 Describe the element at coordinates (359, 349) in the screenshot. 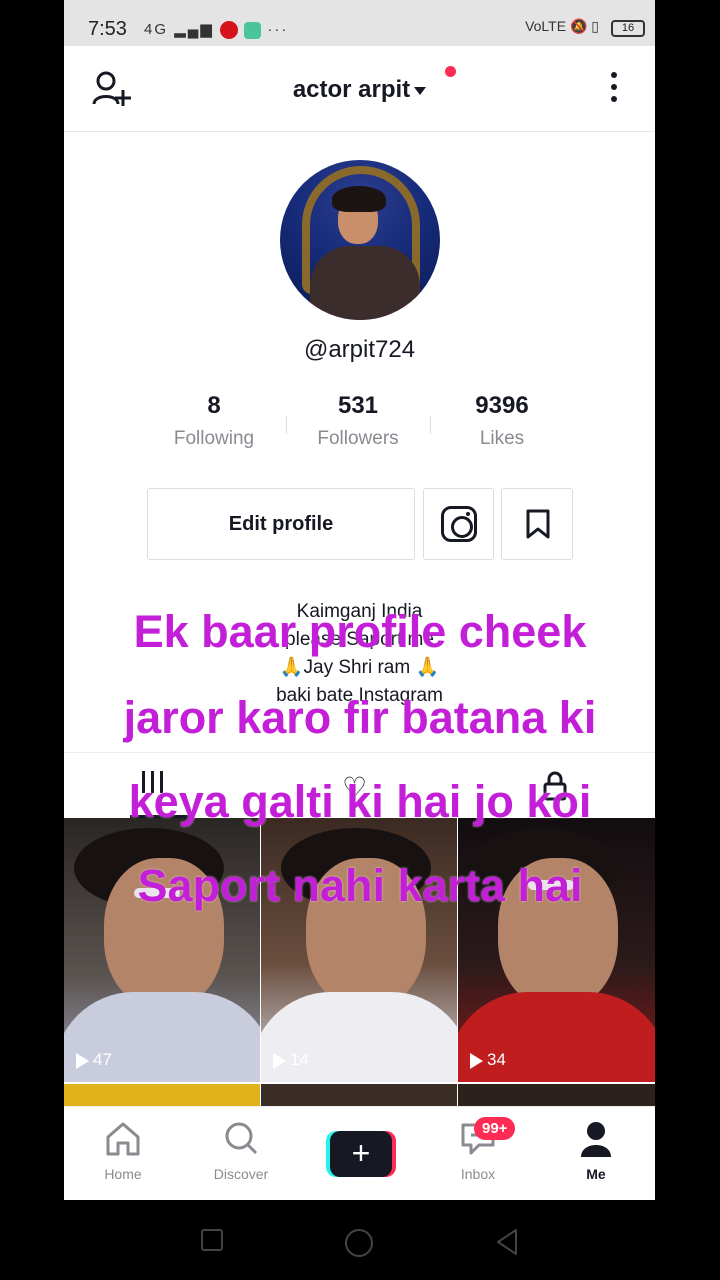

I see `username-handle: @arpit724` at that location.